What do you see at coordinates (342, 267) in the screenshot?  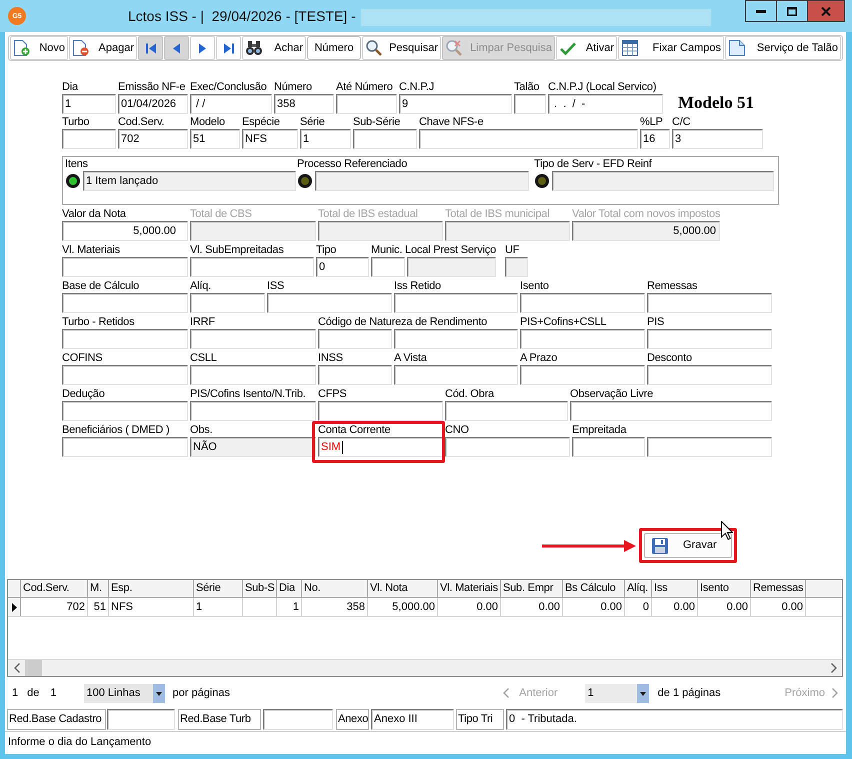 I see `text-field: 0` at bounding box center [342, 267].